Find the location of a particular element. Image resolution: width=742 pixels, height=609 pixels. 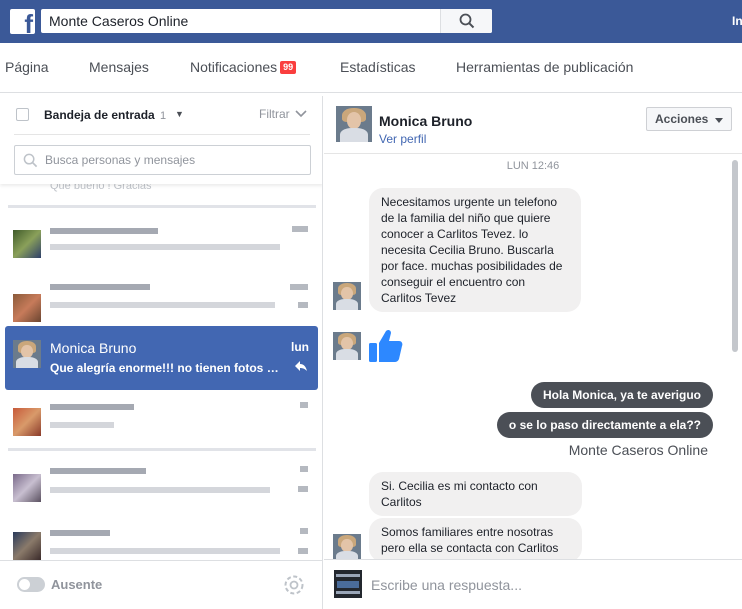

away-label: Ausente is located at coordinates (77, 584).